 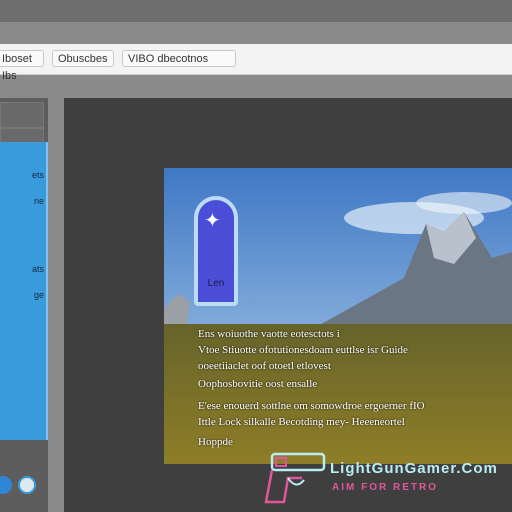 What do you see at coordinates (256, 11) in the screenshot?
I see `window-top-bar` at bounding box center [256, 11].